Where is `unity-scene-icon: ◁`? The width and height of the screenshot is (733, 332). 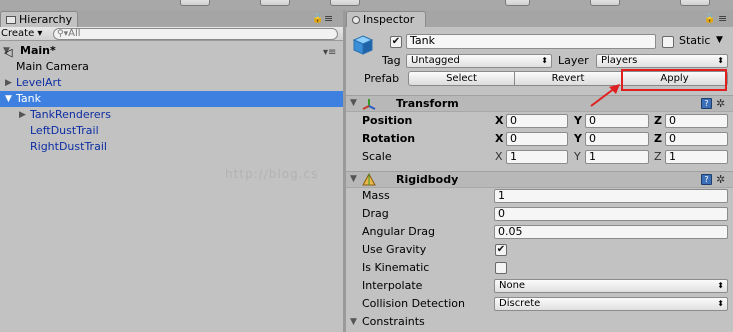 unity-scene-icon: ◁ is located at coordinates (8, 52).